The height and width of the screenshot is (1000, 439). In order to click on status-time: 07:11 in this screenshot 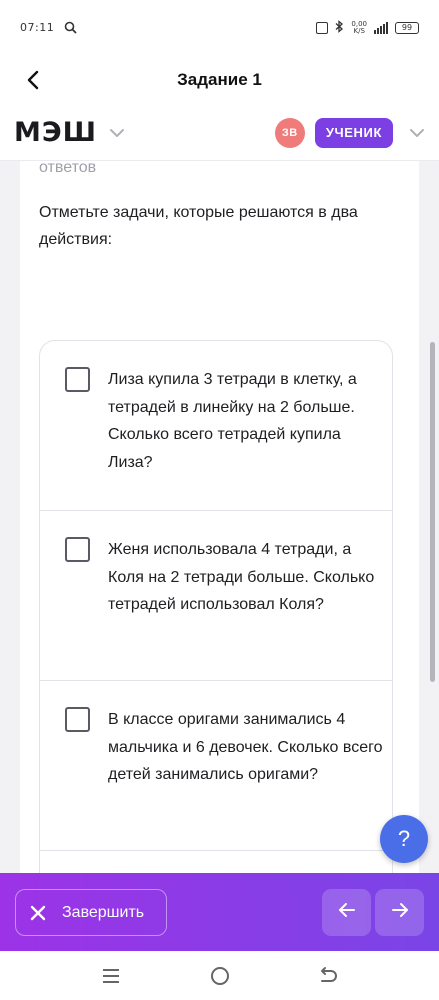, I will do `click(37, 27)`.